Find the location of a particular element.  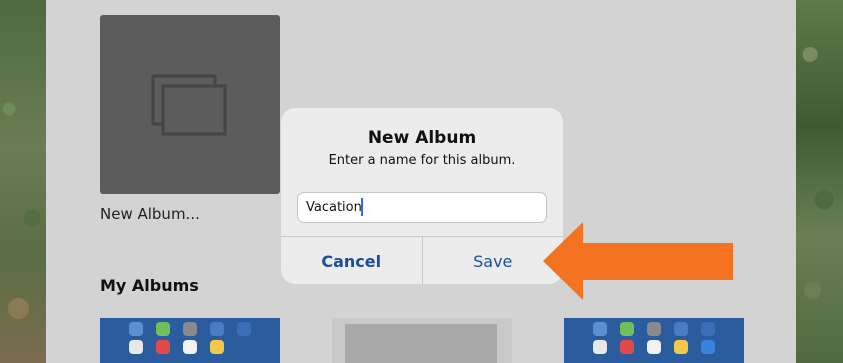

dialog-title: New Album is located at coordinates (422, 138).